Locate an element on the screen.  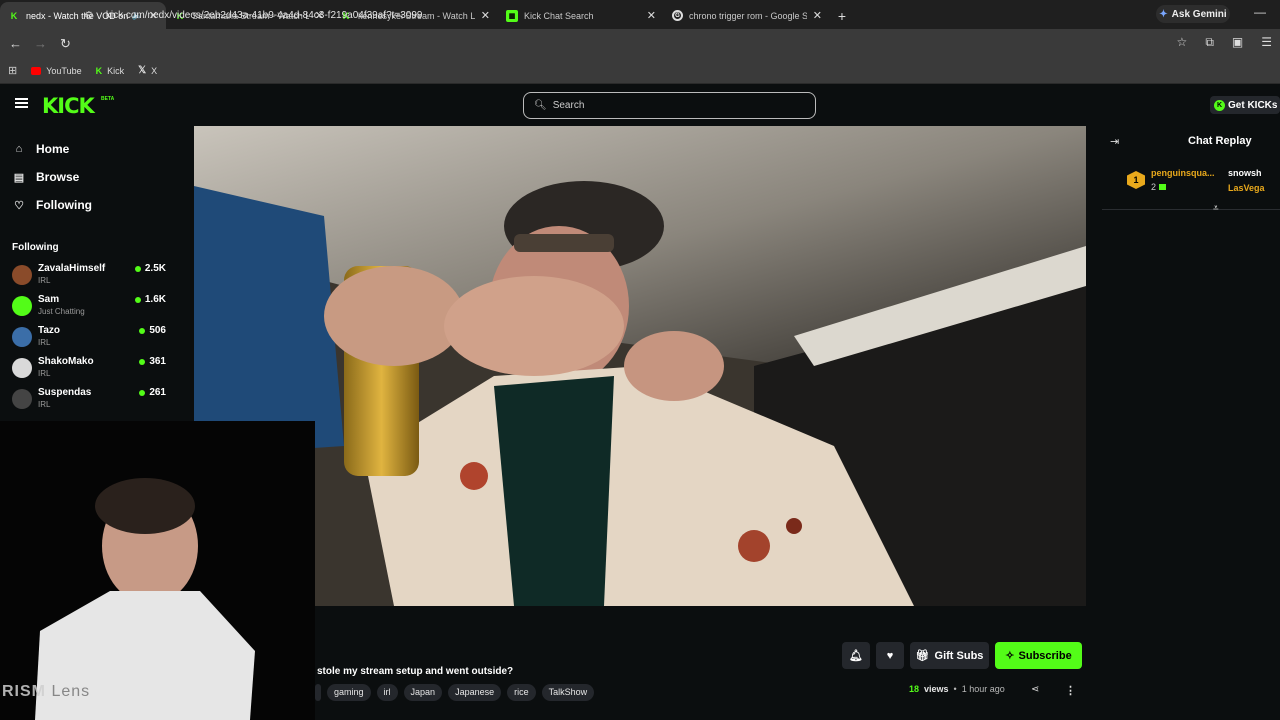
bookmark-star-icon: ☆ is located at coordinates (1182, 42).